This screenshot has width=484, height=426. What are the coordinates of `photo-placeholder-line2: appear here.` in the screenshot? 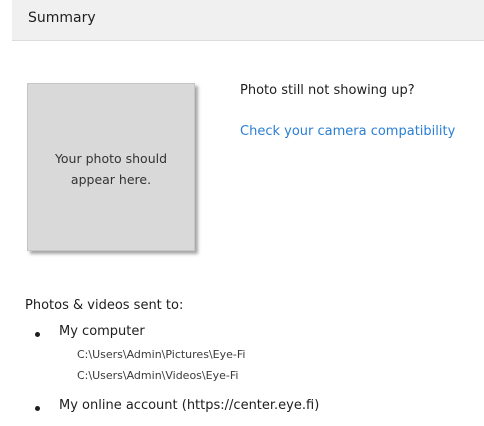 It's located at (111, 179).